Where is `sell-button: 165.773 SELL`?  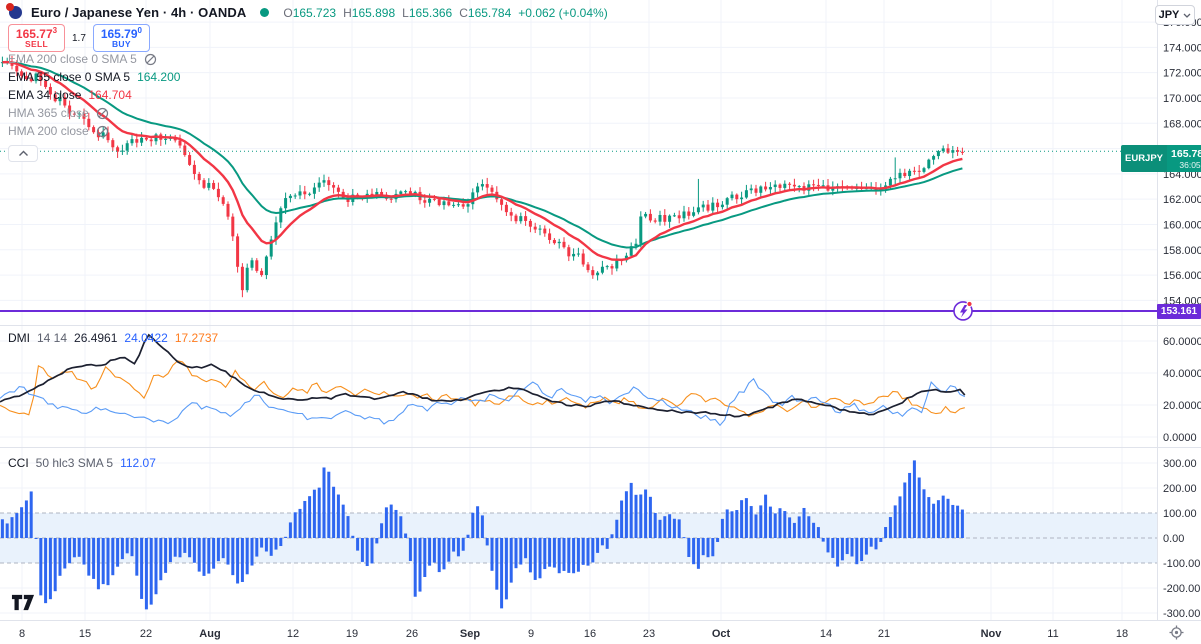 sell-button: 165.773 SELL is located at coordinates (36, 38).